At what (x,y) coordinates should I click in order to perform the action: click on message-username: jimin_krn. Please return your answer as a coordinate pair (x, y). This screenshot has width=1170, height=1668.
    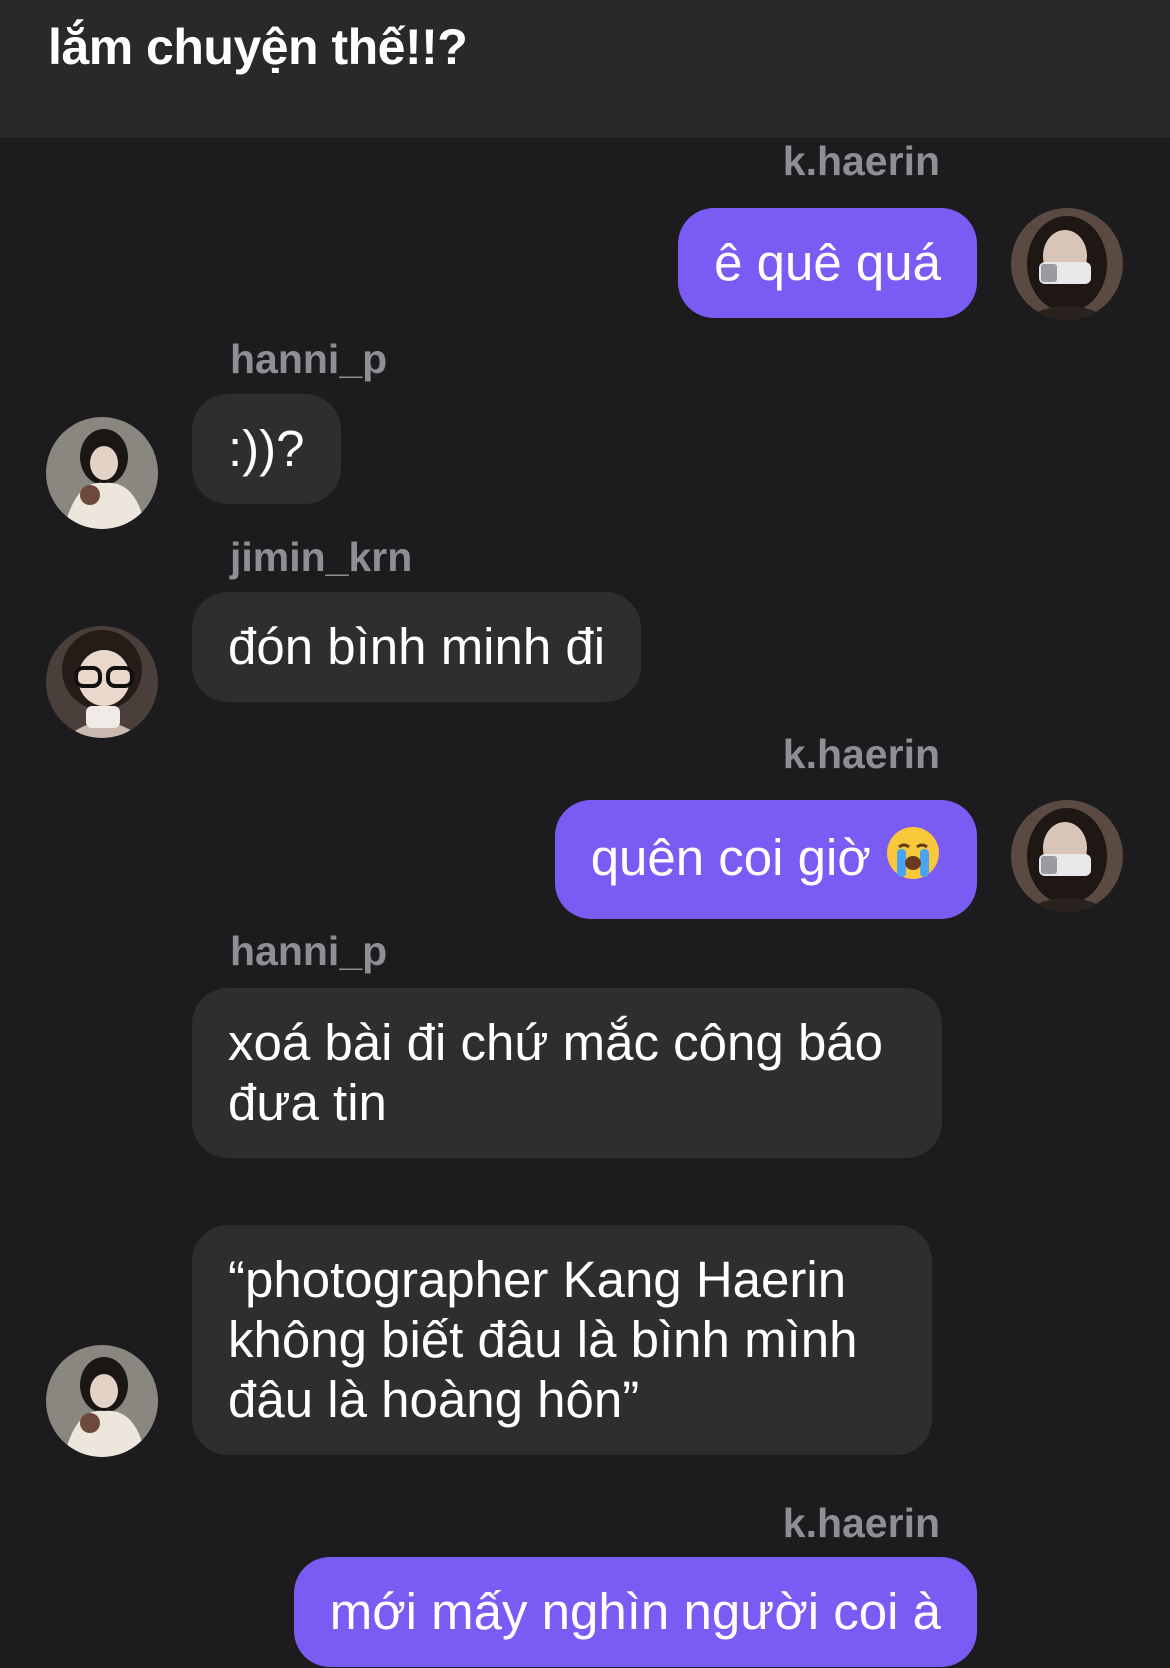
    Looking at the image, I should click on (321, 557).